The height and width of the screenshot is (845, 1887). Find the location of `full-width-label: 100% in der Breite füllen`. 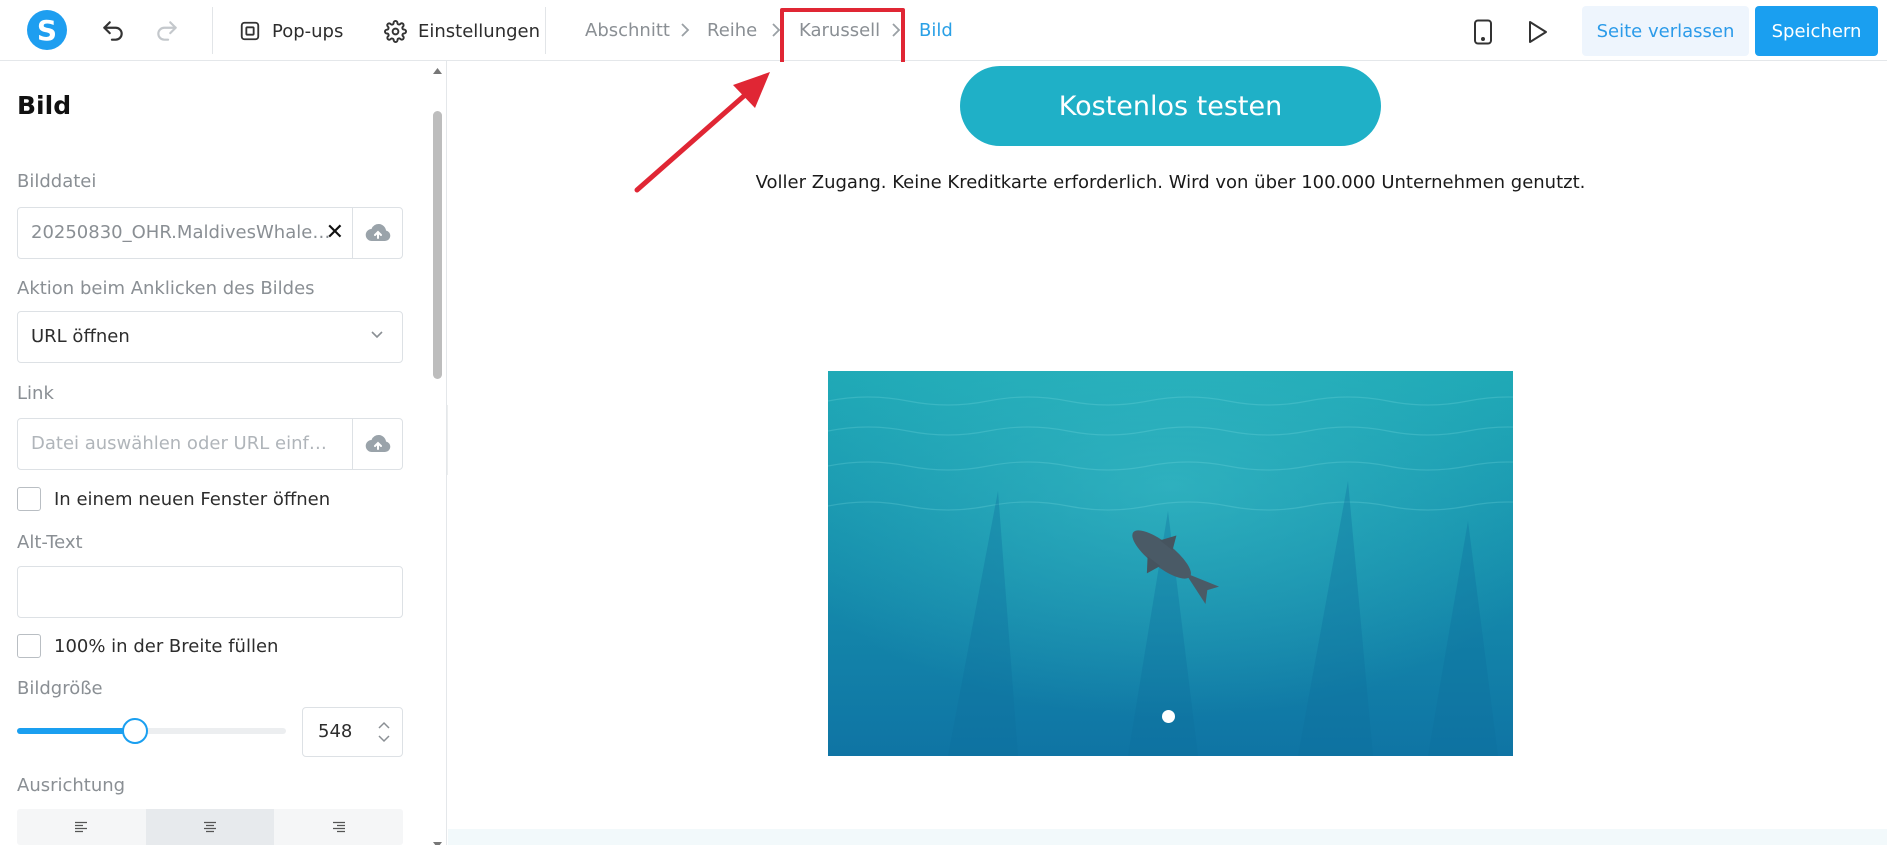

full-width-label: 100% in der Breite füllen is located at coordinates (166, 646).